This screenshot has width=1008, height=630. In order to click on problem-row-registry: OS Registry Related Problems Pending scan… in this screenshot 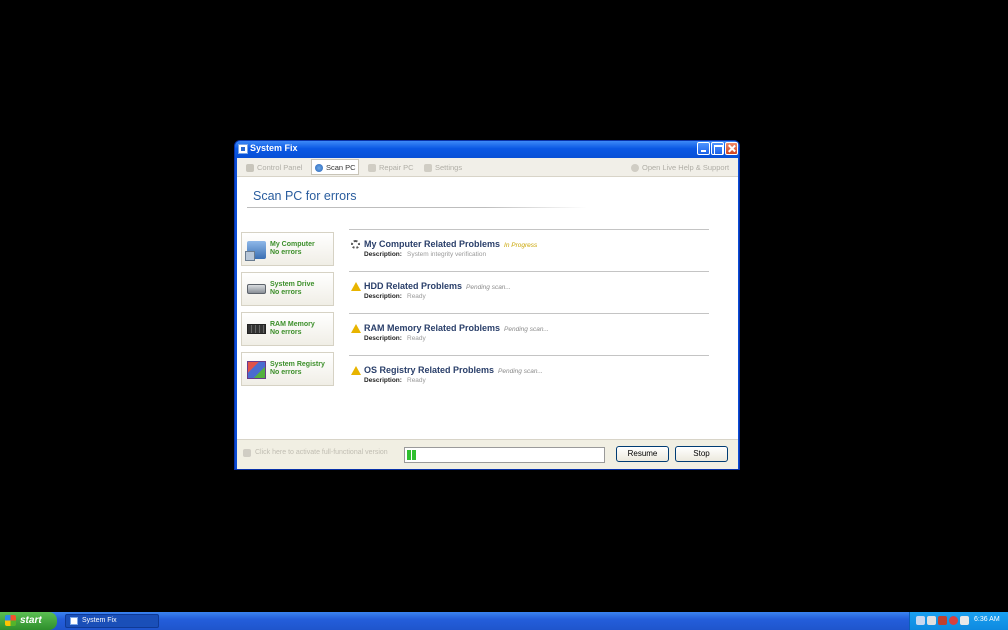, I will do `click(539, 376)`.